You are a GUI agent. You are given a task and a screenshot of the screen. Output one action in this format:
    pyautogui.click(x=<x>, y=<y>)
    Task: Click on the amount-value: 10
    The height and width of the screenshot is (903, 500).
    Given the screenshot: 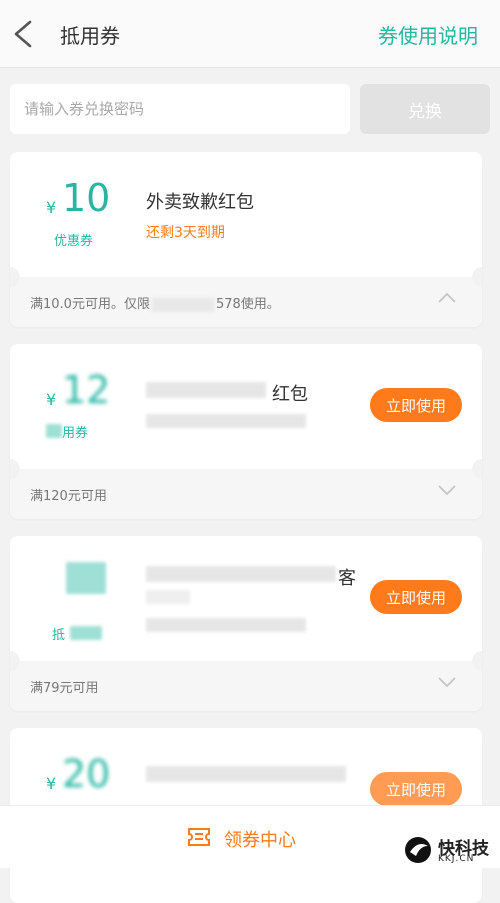 What is the action you would take?
    pyautogui.click(x=86, y=198)
    